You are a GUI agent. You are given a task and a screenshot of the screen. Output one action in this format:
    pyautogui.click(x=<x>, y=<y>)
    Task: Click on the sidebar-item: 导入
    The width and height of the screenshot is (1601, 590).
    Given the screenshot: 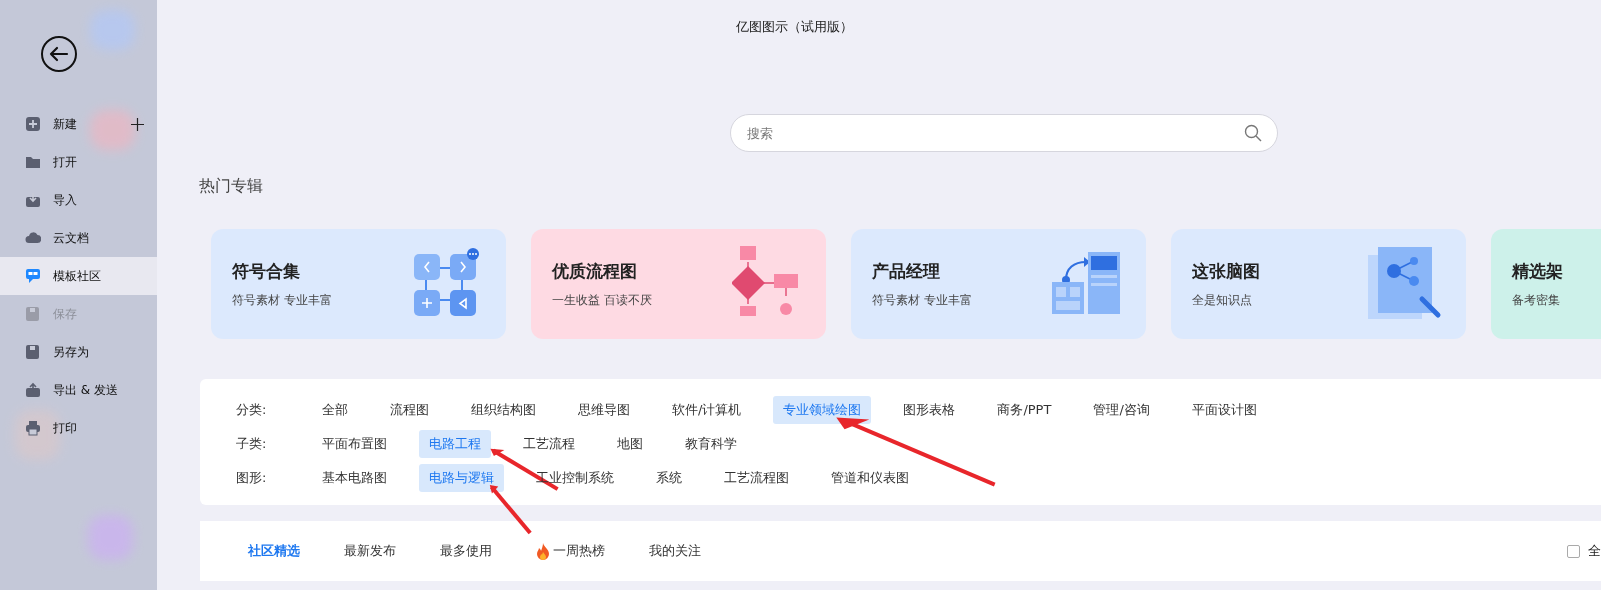 What is the action you would take?
    pyautogui.click(x=78, y=200)
    